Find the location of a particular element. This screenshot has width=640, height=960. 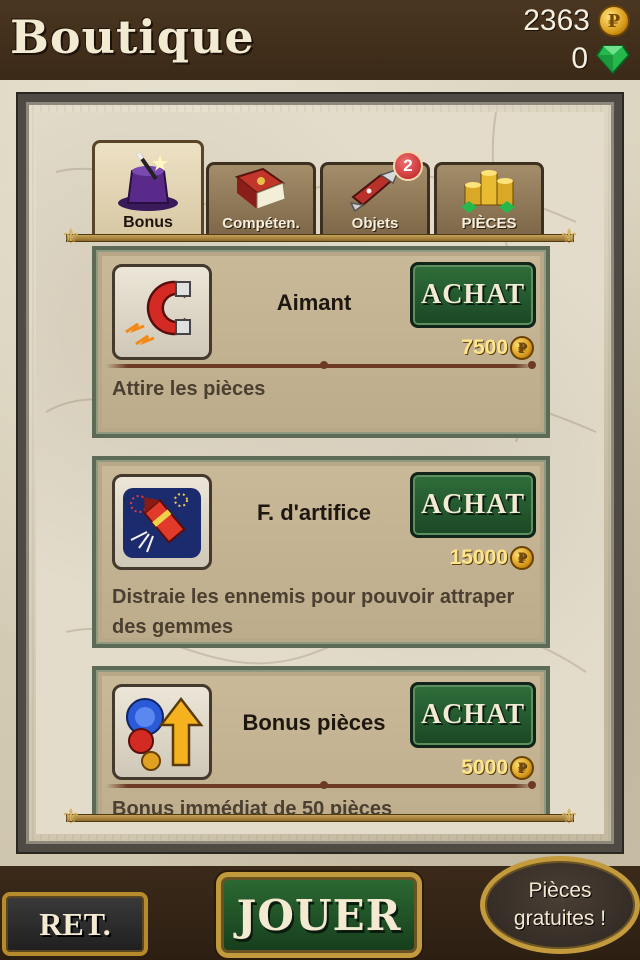

item-price: 7500 ₽ is located at coordinates (497, 348).